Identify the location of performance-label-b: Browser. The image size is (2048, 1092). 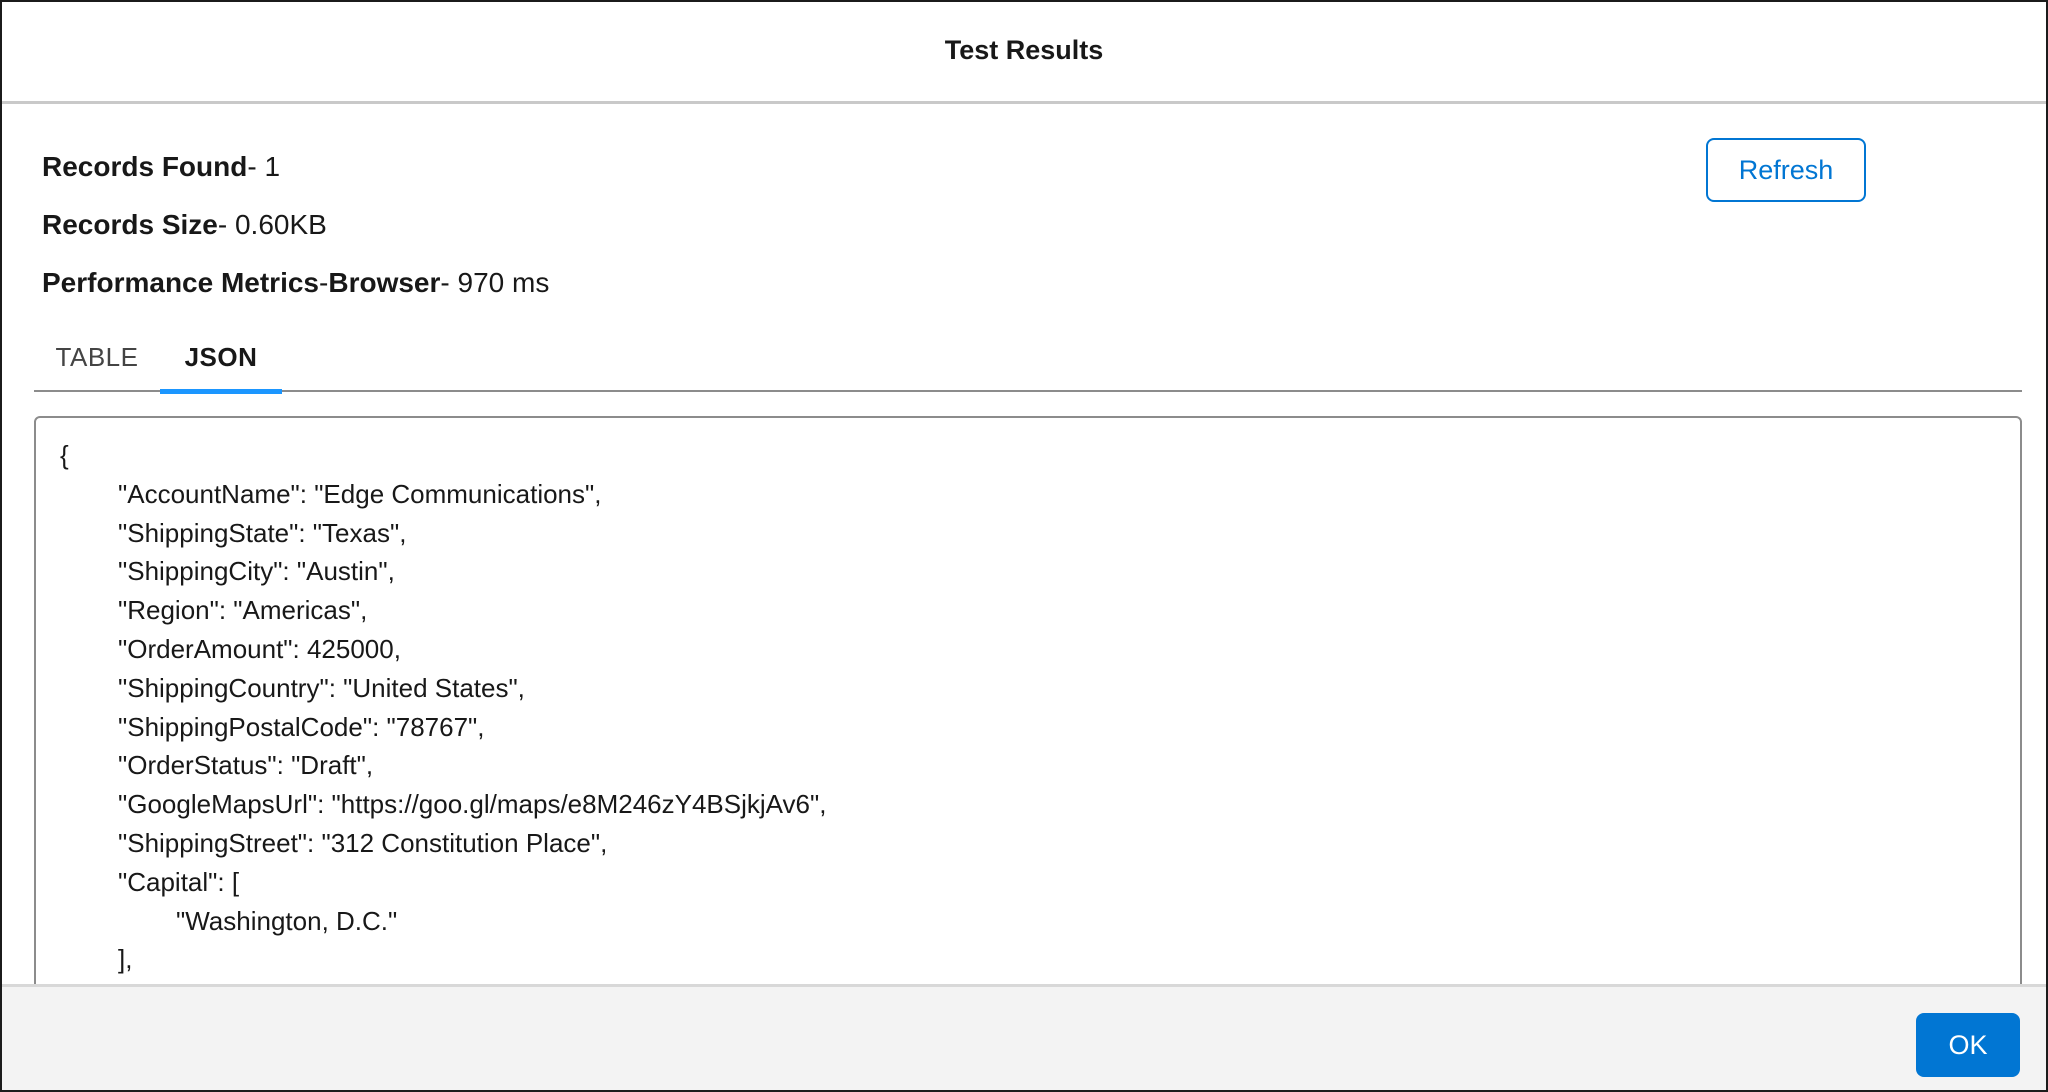
(384, 282).